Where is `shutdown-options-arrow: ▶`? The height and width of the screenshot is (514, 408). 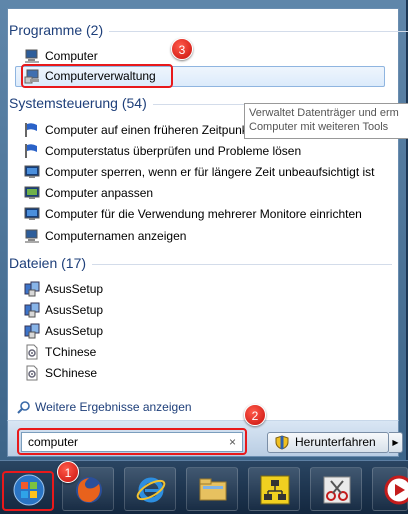
shutdown-options-arrow: ▶ is located at coordinates (396, 442).